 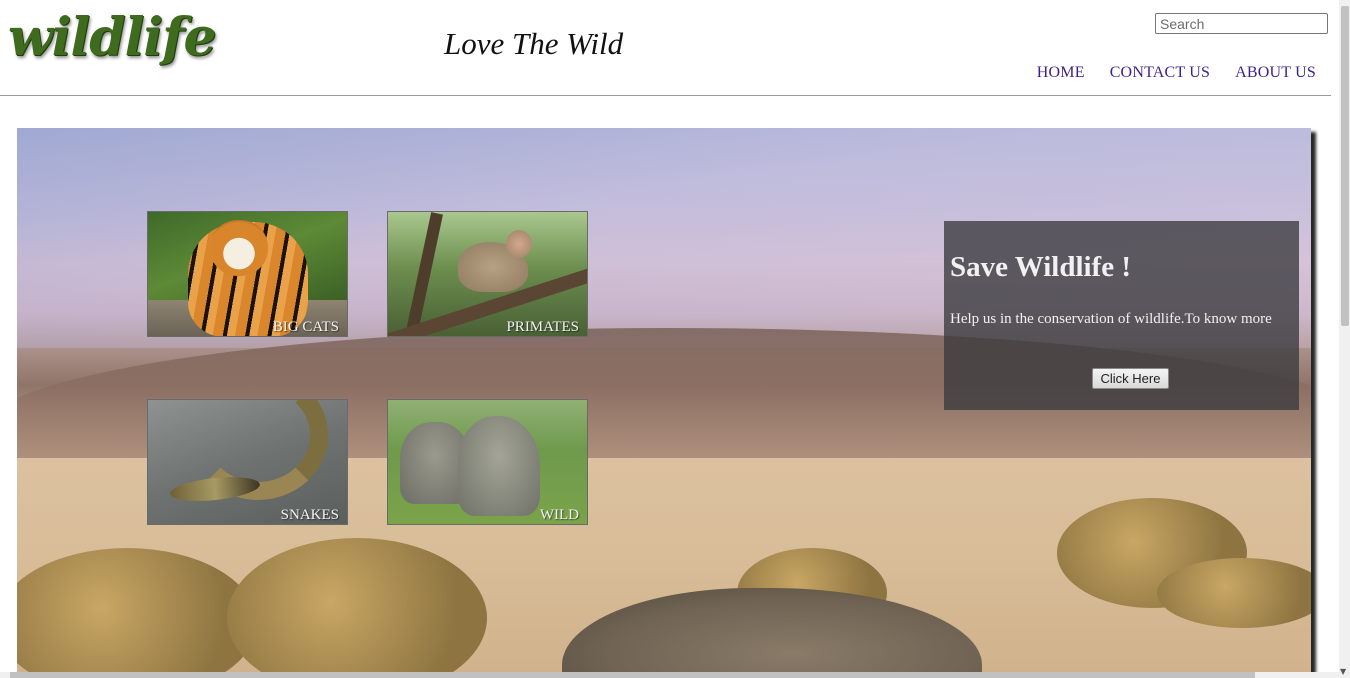 I want to click on category-tile-primates: PRIMATES, so click(x=487, y=274).